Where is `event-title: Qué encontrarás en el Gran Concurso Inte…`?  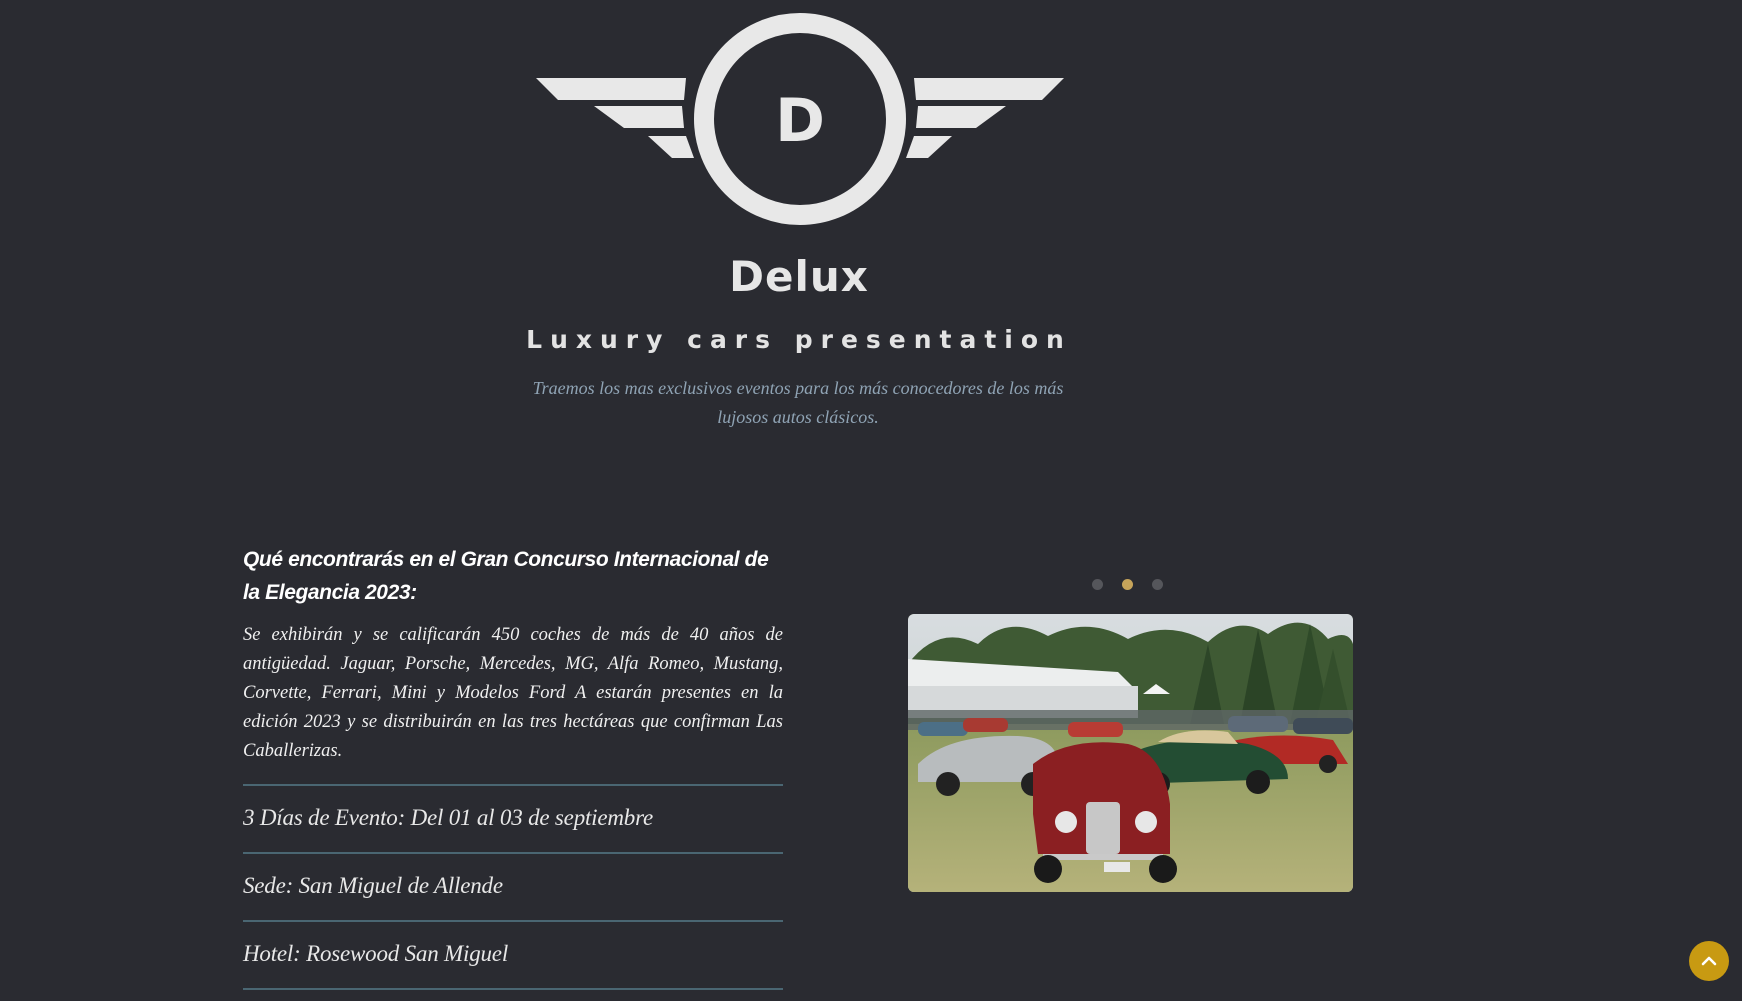 event-title: Qué encontrarás en el Gran Concurso Inte… is located at coordinates (506, 576).